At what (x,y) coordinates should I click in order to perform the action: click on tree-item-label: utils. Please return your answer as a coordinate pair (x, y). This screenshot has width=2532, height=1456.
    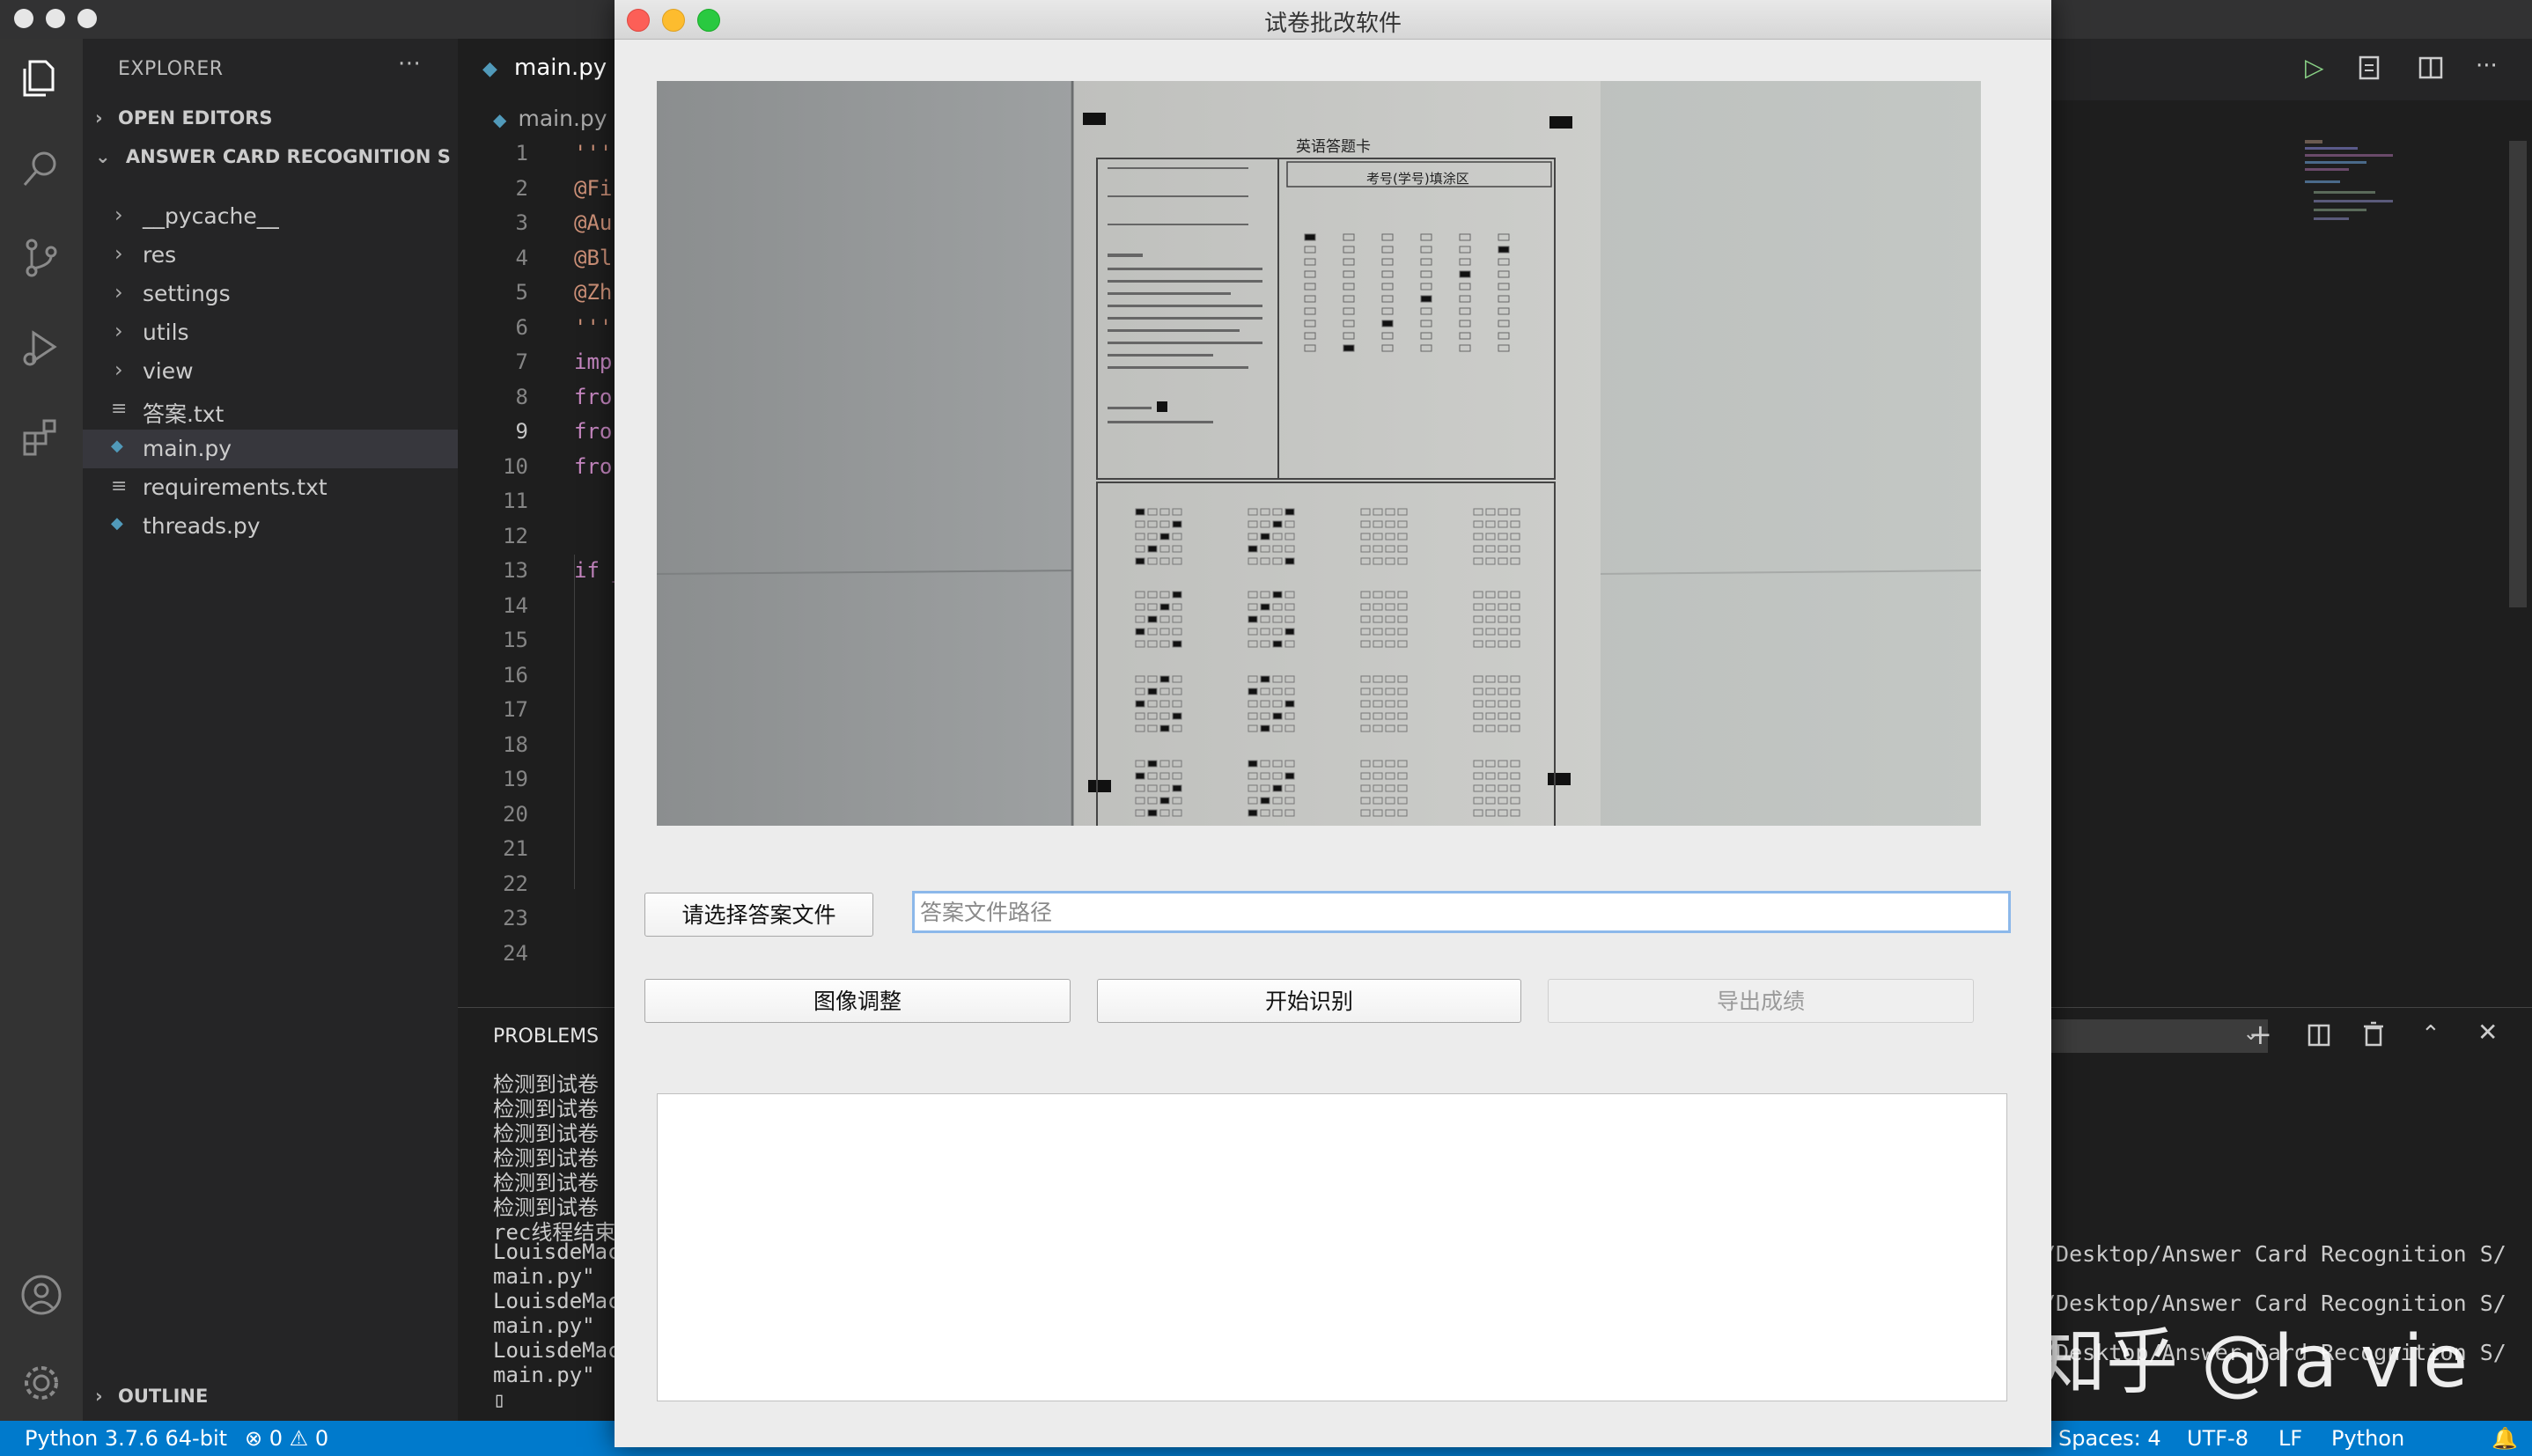
    Looking at the image, I should click on (166, 332).